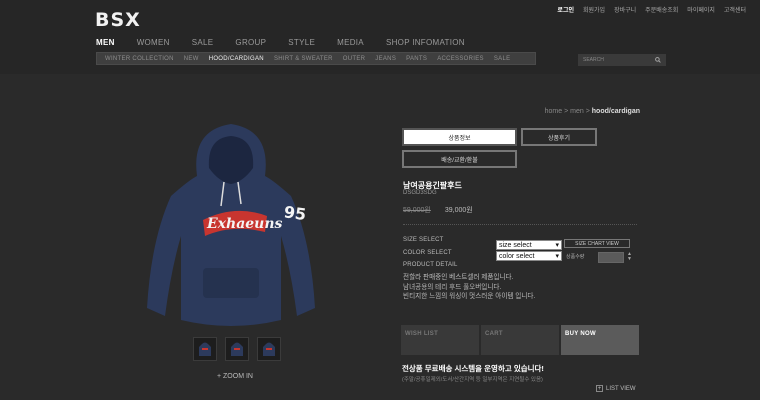  What do you see at coordinates (459, 159) in the screenshot?
I see `tab-shipping: 배송/교환/환불` at bounding box center [459, 159].